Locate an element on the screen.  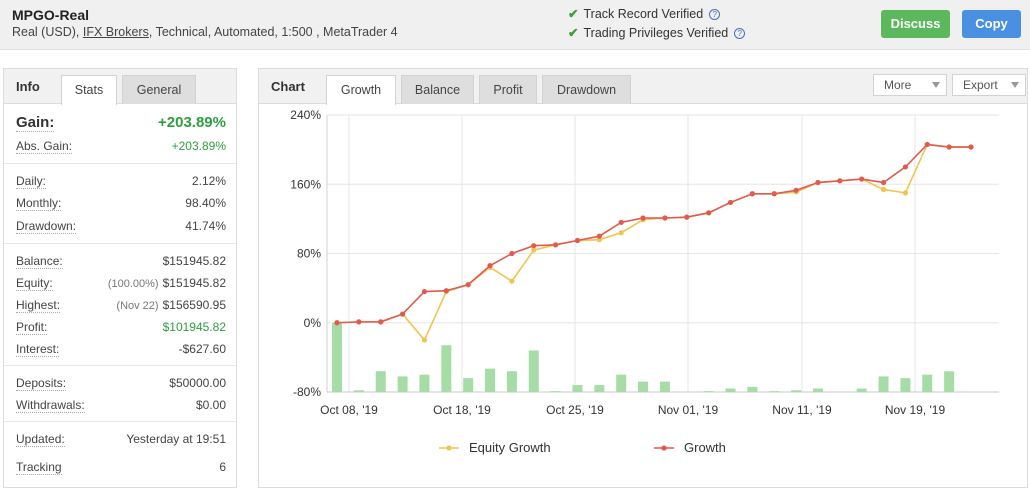
profit-row: Profit: $101945.82 is located at coordinates (121, 329).